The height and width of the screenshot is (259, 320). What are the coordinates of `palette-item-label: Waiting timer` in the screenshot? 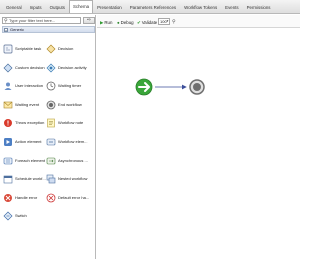 It's located at (70, 86).